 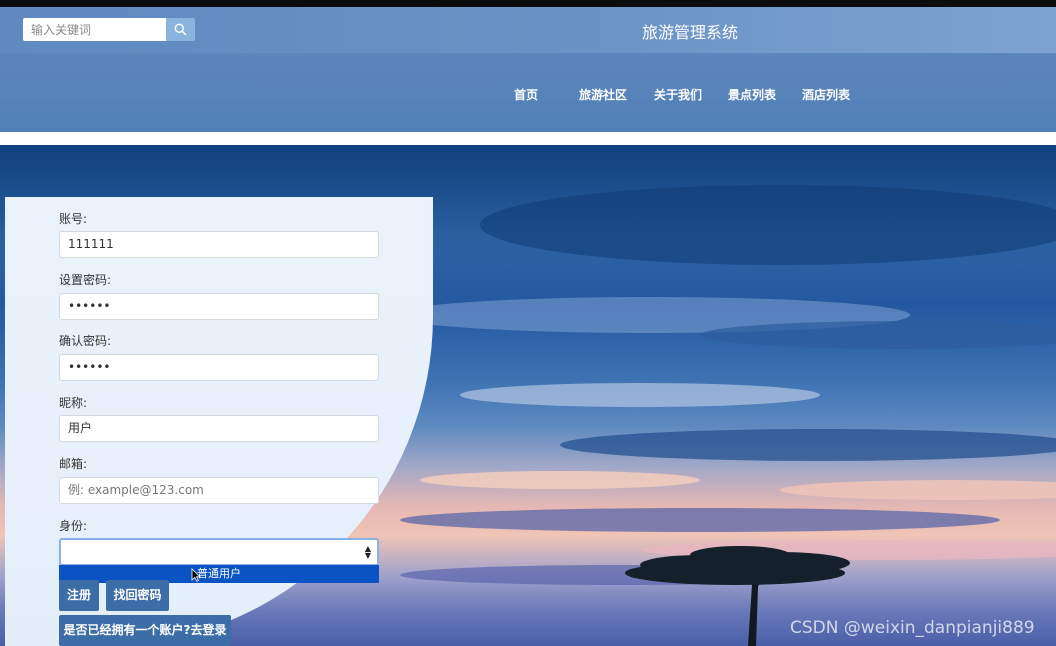 I want to click on site-title: 旅游管理系统, so click(x=689, y=32).